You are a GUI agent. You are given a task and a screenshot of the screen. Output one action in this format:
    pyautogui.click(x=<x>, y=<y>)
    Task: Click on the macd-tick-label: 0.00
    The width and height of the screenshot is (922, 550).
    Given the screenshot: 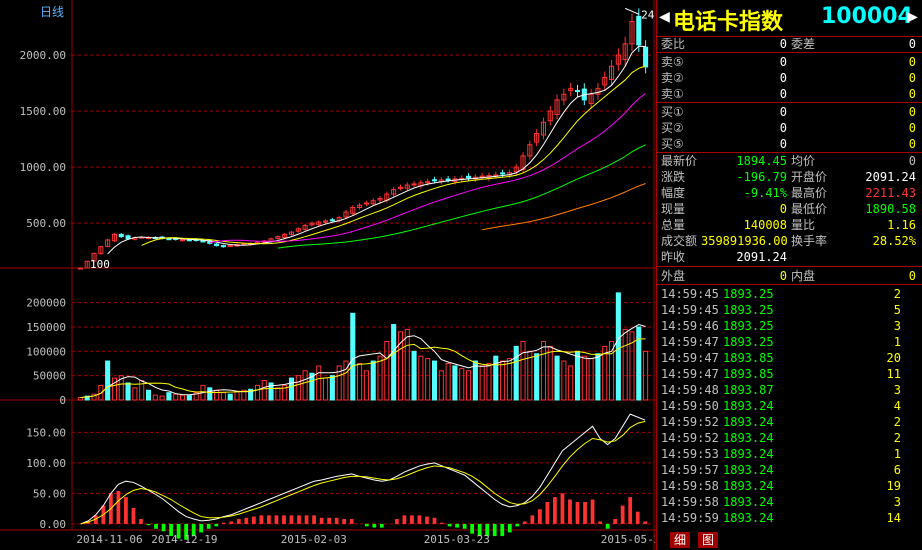 What is the action you would take?
    pyautogui.click(x=53, y=524)
    